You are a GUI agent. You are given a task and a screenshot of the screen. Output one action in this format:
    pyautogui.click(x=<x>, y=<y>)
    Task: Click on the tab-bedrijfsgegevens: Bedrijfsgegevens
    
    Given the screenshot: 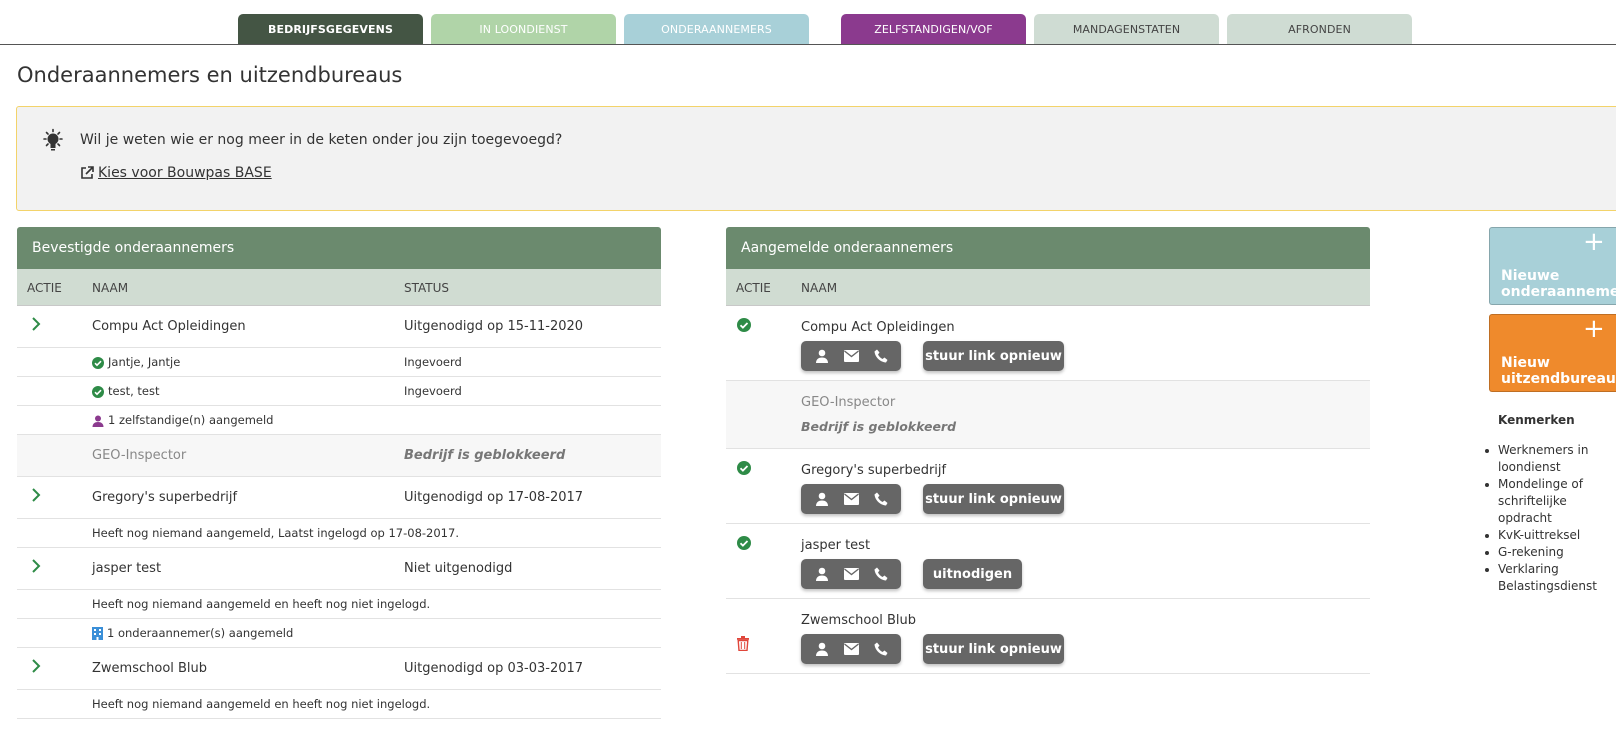 What is the action you would take?
    pyautogui.click(x=330, y=29)
    